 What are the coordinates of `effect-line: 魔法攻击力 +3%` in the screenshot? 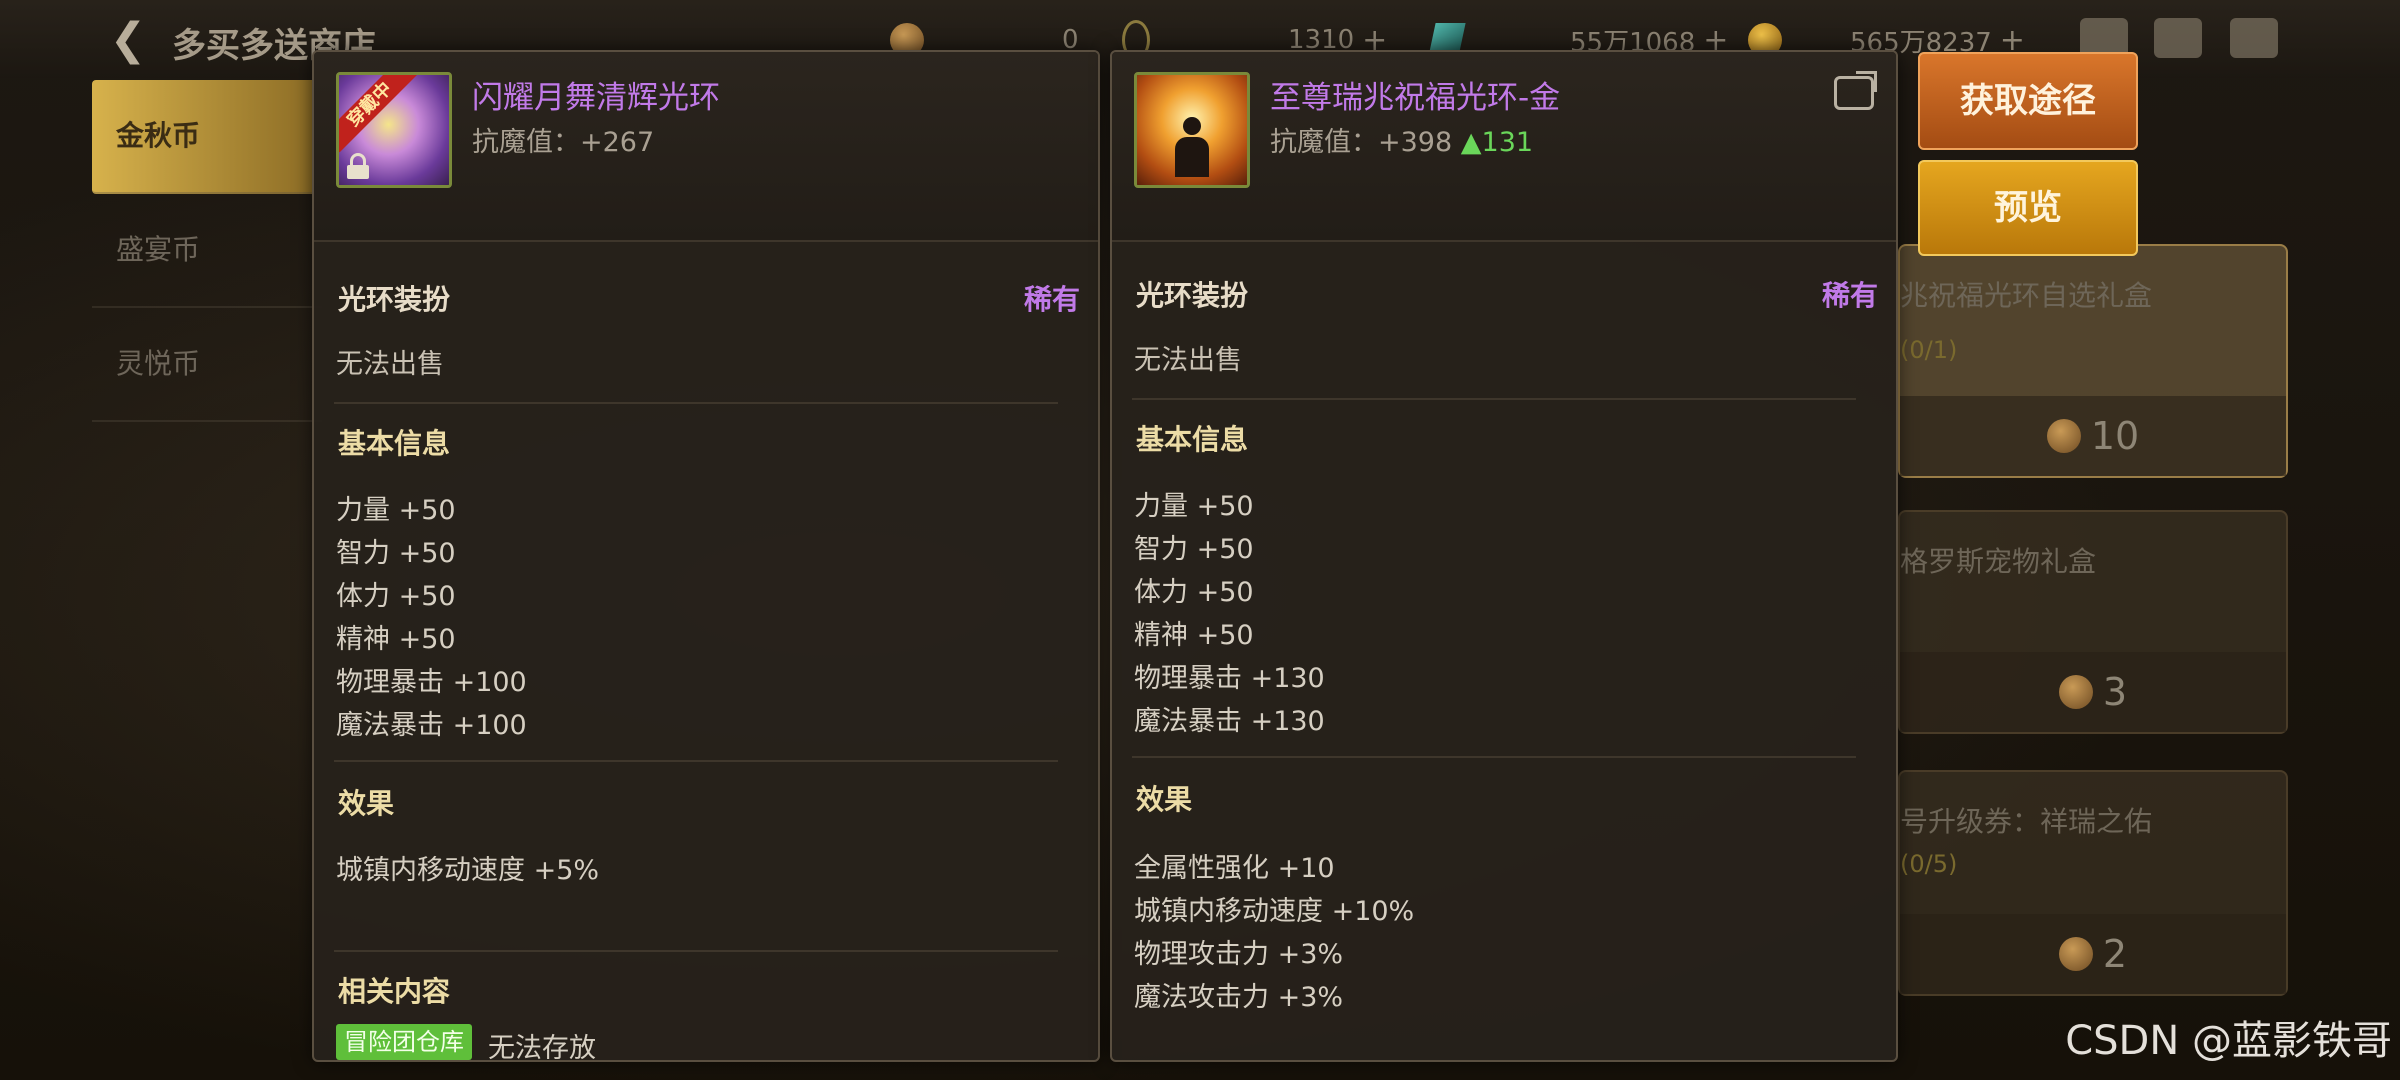 It's located at (1239, 997).